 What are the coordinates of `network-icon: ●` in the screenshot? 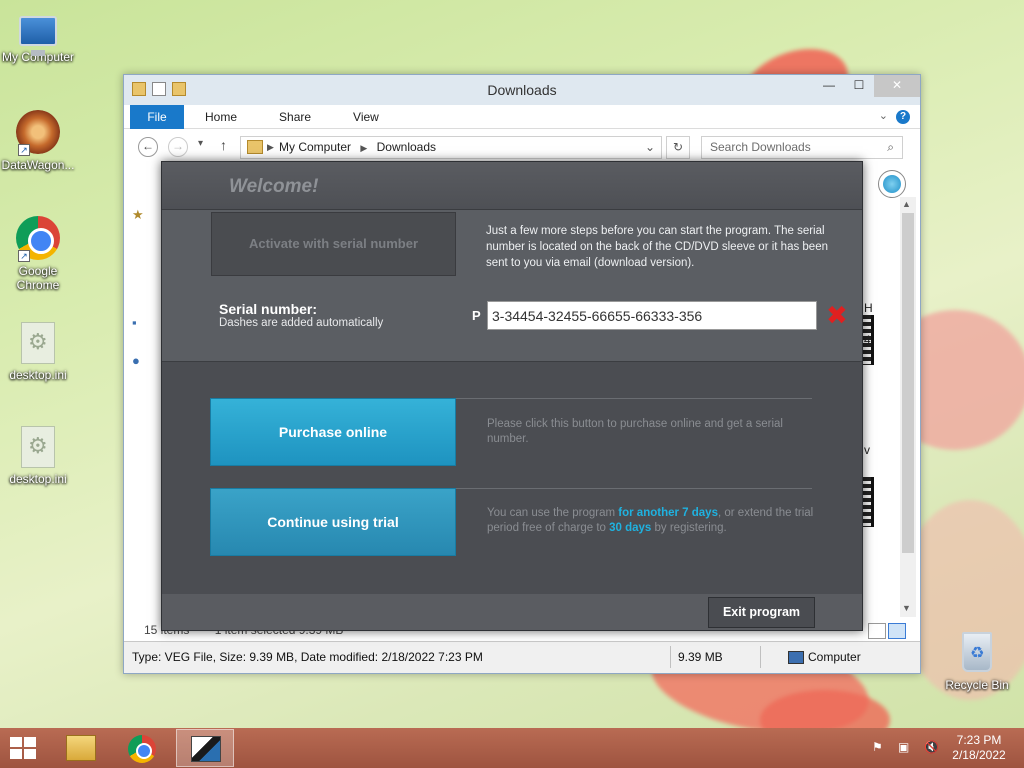 It's located at (136, 360).